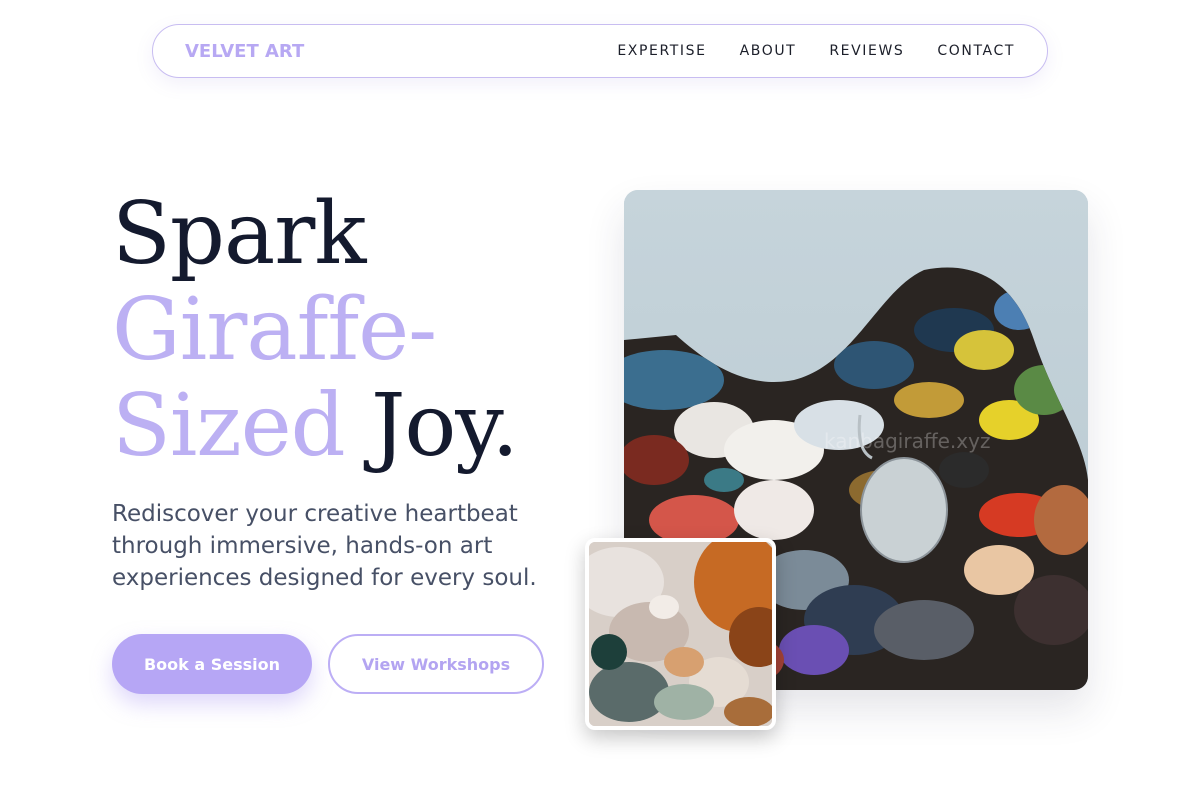 This screenshot has height=800, width=1200. Describe the element at coordinates (866, 51) in the screenshot. I see `nav-link-reviews: REVIEWS` at that location.